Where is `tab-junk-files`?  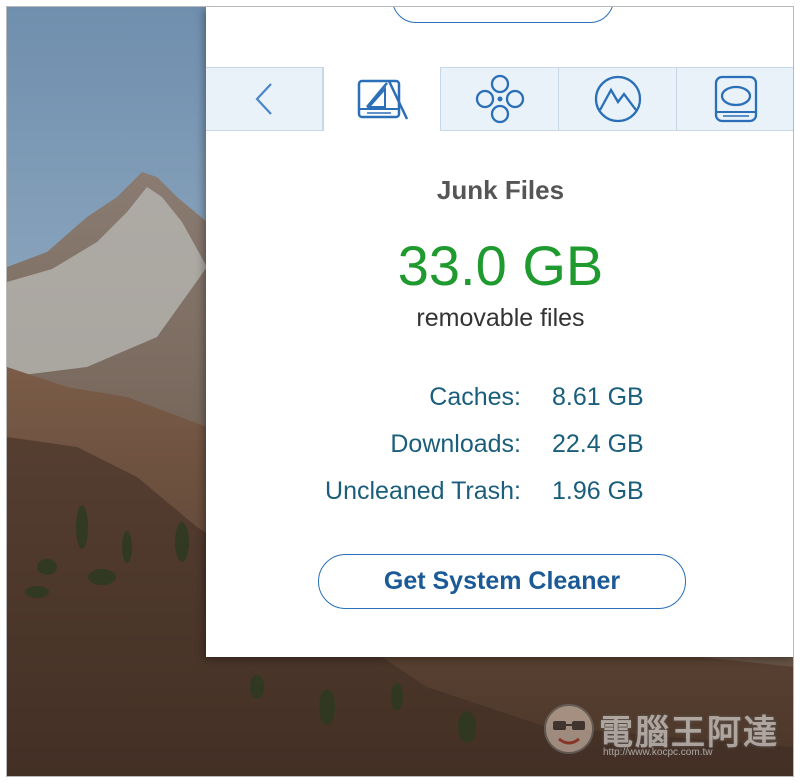
tab-junk-files is located at coordinates (382, 99).